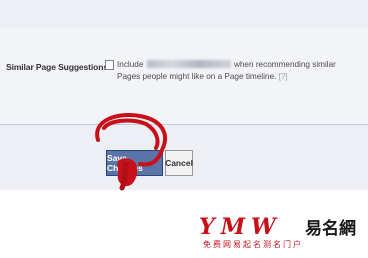  Describe the element at coordinates (130, 64) in the screenshot. I see `description-prefix: Include` at that location.